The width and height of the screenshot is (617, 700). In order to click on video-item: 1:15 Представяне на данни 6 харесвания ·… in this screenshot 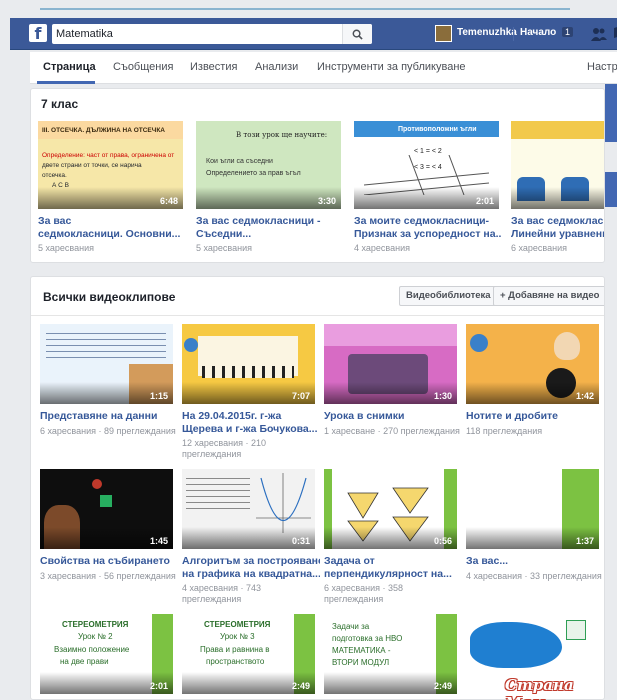, I will do `click(108, 383)`.